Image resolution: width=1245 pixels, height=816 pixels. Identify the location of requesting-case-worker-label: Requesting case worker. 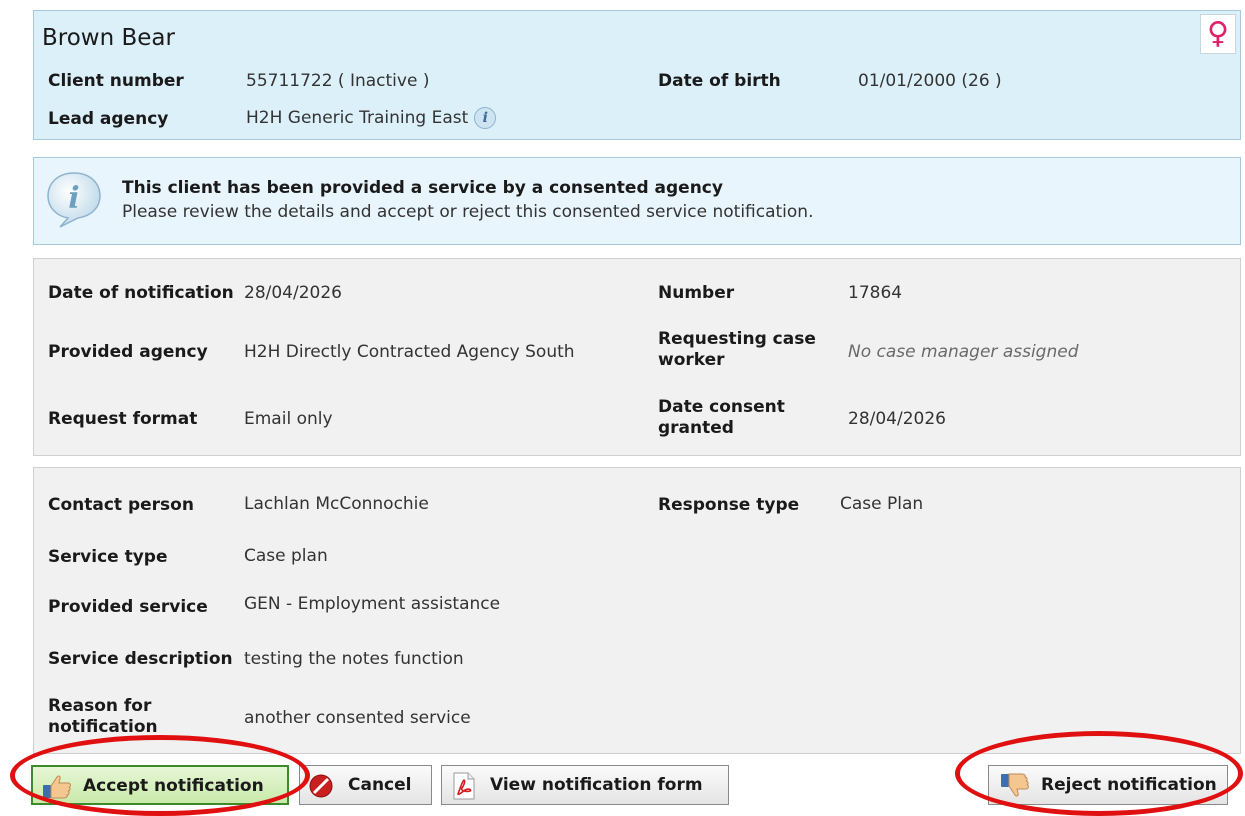
(737, 350).